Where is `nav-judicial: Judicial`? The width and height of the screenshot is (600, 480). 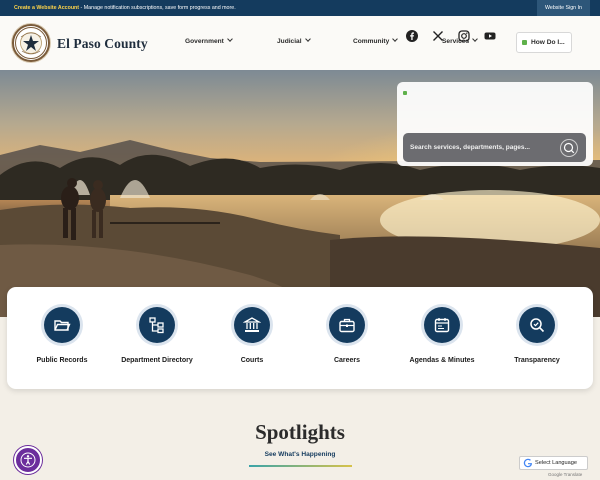
nav-judicial: Judicial is located at coordinates (294, 40).